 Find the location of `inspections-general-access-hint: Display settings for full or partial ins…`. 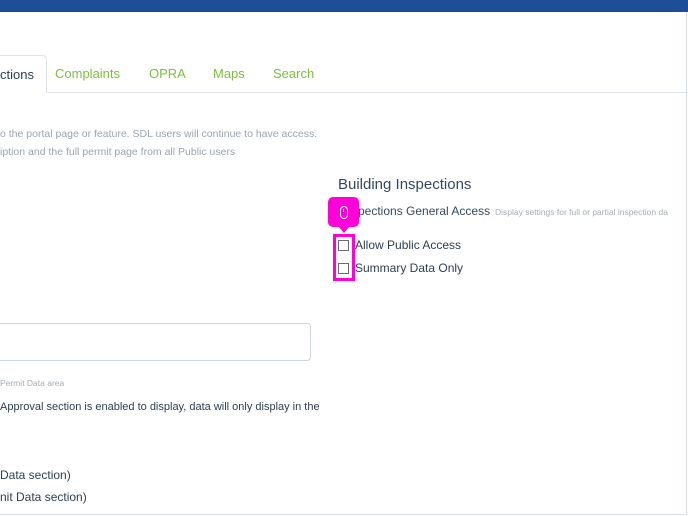

inspections-general-access-hint: Display settings for full or partial ins… is located at coordinates (581, 212).